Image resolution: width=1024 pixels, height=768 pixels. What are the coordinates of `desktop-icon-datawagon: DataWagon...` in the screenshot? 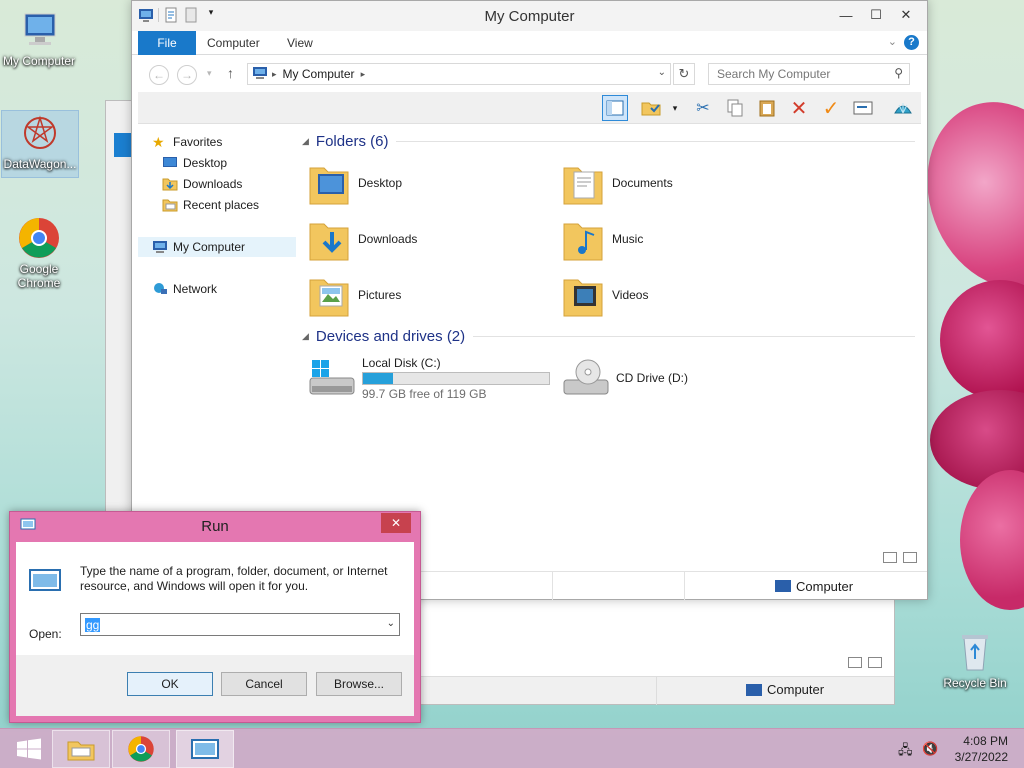 It's located at (40, 144).